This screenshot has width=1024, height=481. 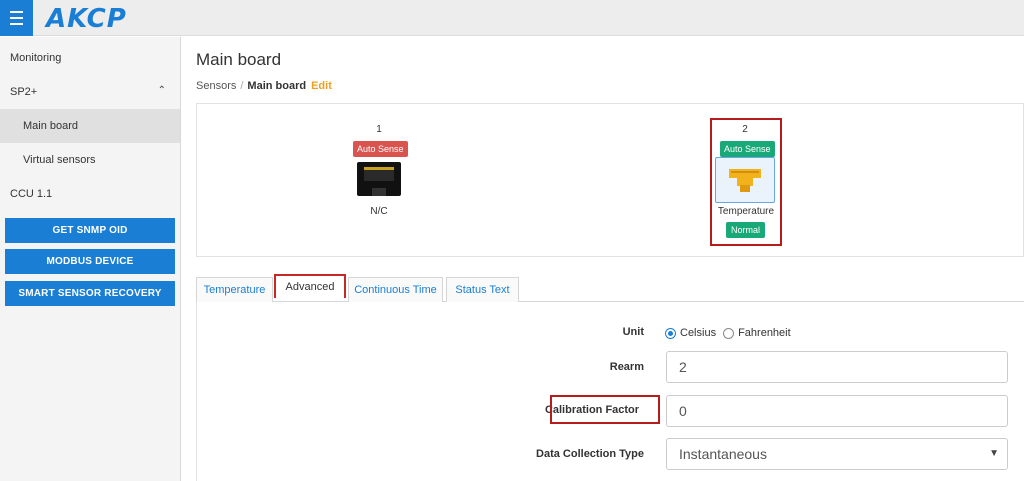 I want to click on data-collection-type-value: Instantaneous, so click(x=723, y=454).